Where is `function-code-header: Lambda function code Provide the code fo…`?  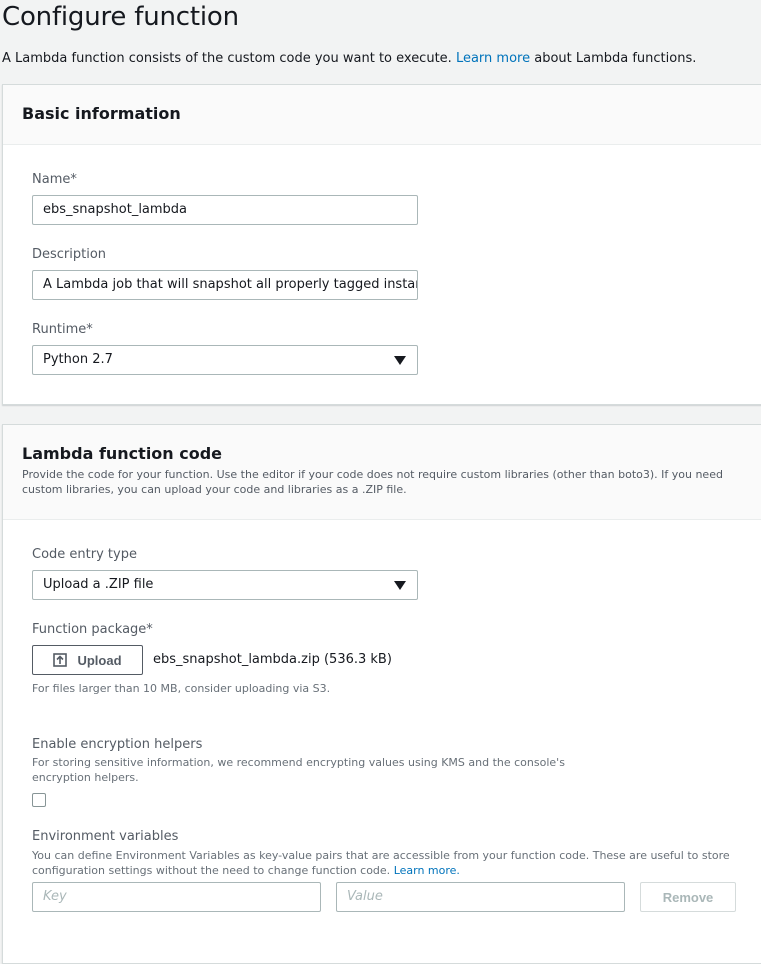
function-code-header: Lambda function code Provide the code fo… is located at coordinates (382, 472).